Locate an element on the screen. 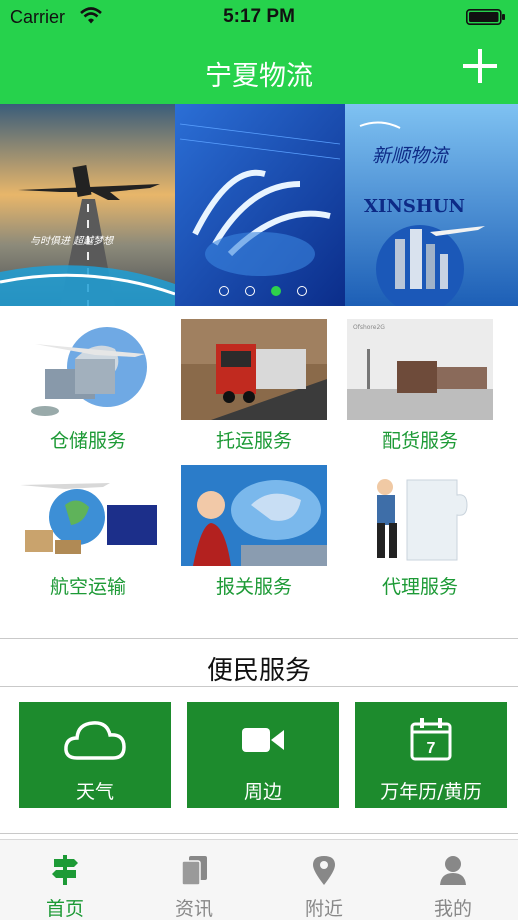 Image resolution: width=518 pixels, height=920 pixels. calendar-label: 万年历/黄历 is located at coordinates (431, 792).